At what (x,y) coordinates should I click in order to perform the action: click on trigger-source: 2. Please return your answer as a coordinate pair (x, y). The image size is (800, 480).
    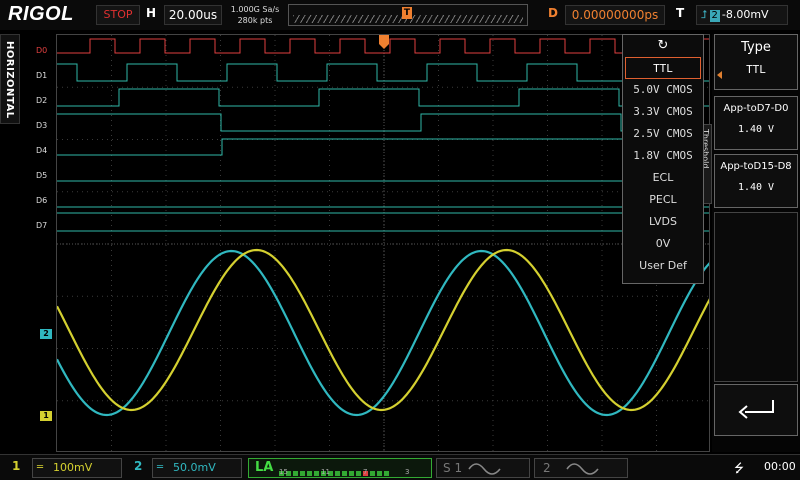
    Looking at the image, I should click on (714, 16).